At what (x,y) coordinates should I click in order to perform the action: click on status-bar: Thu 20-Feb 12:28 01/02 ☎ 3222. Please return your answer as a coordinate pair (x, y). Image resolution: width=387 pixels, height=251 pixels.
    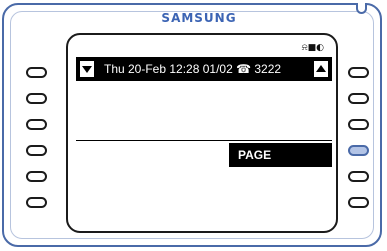
    Looking at the image, I should click on (204, 69).